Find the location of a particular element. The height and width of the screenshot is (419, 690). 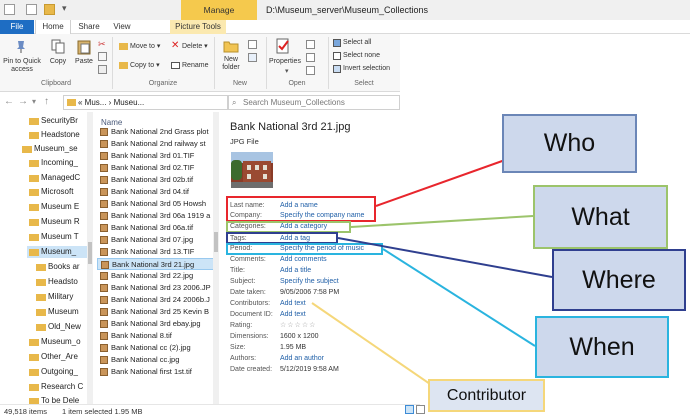

where-connector is located at coordinates (445, 257).